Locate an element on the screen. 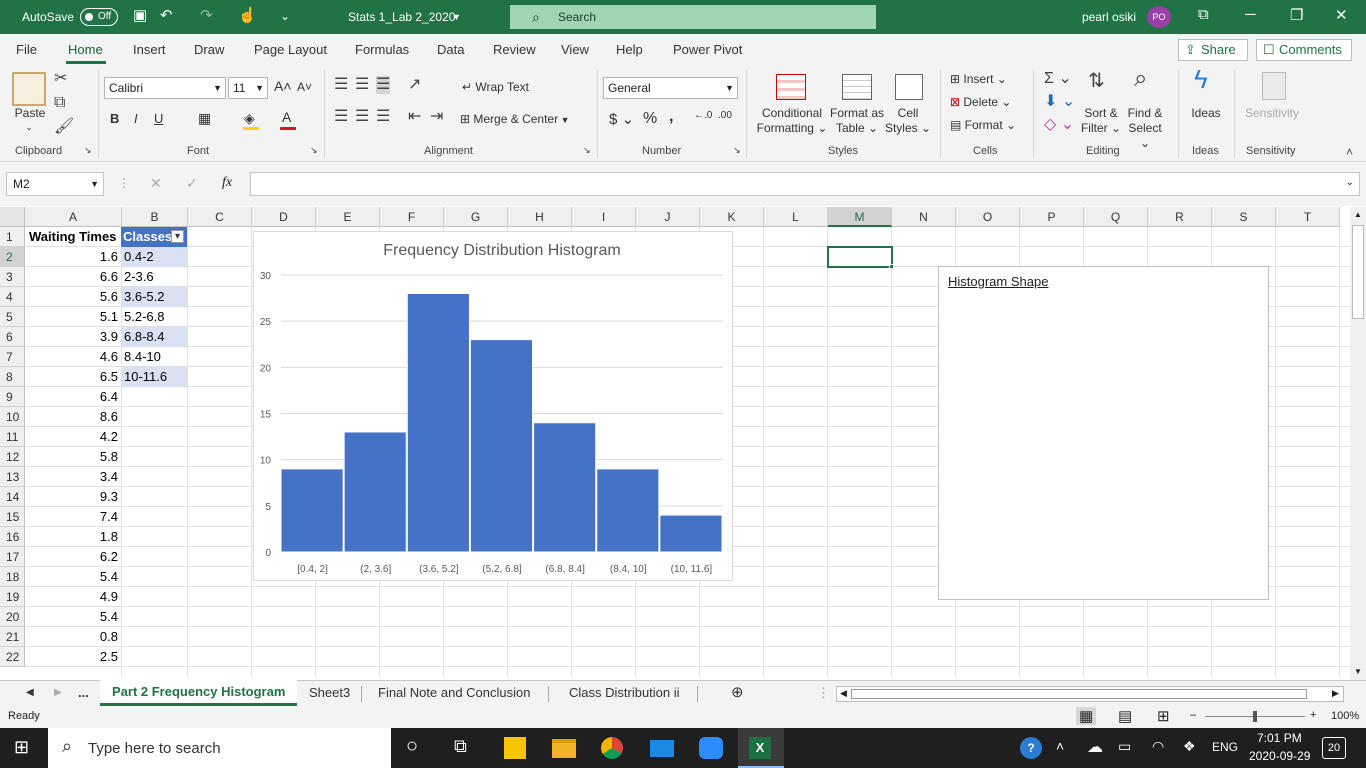 This screenshot has height=768, width=1366. format-as-table-icon is located at coordinates (857, 87).